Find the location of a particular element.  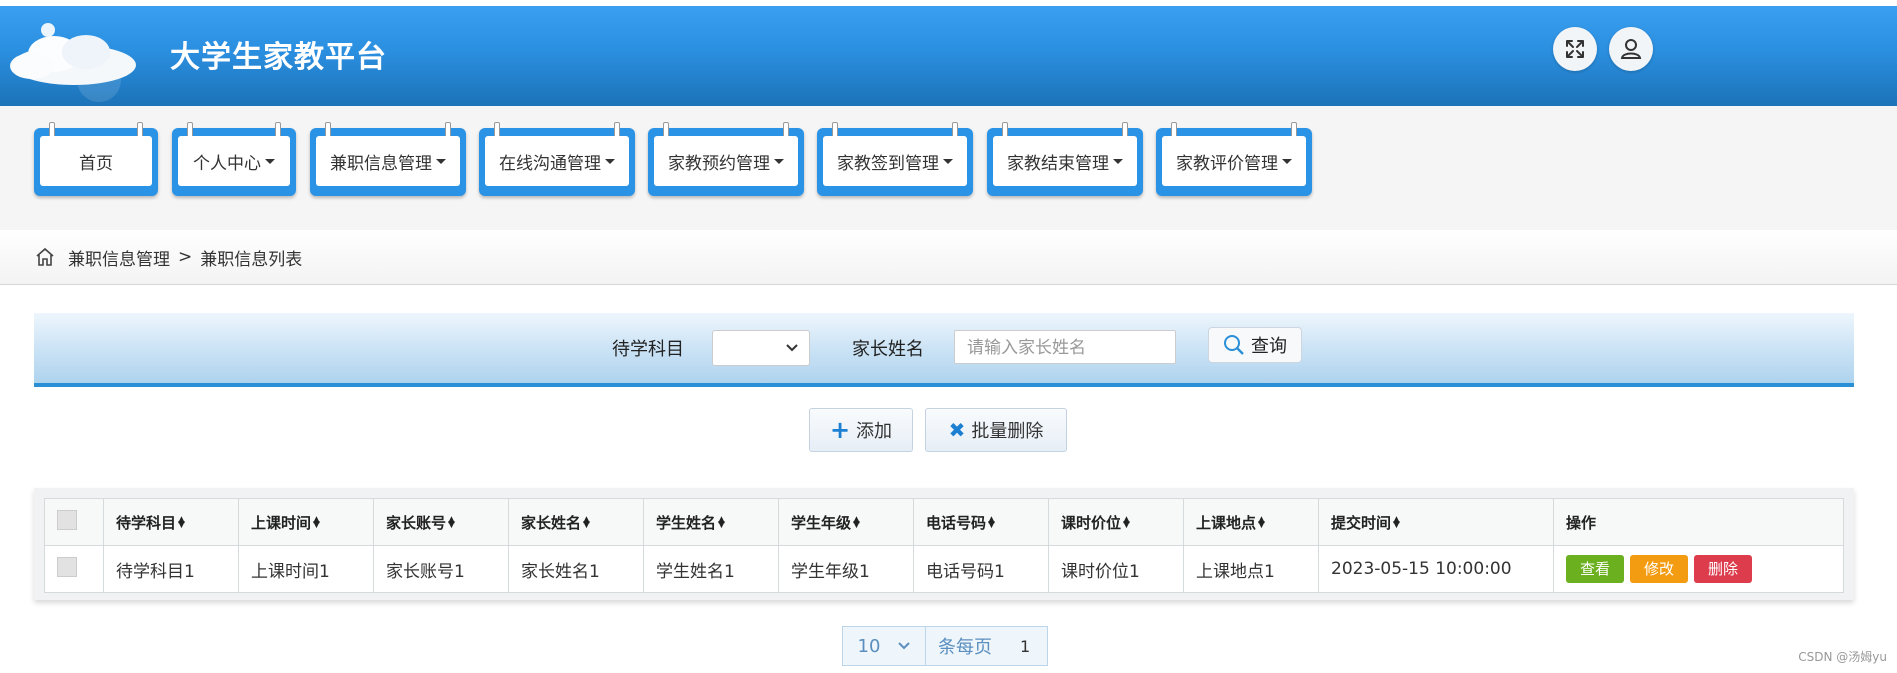

page-number: 1 is located at coordinates (1025, 646).